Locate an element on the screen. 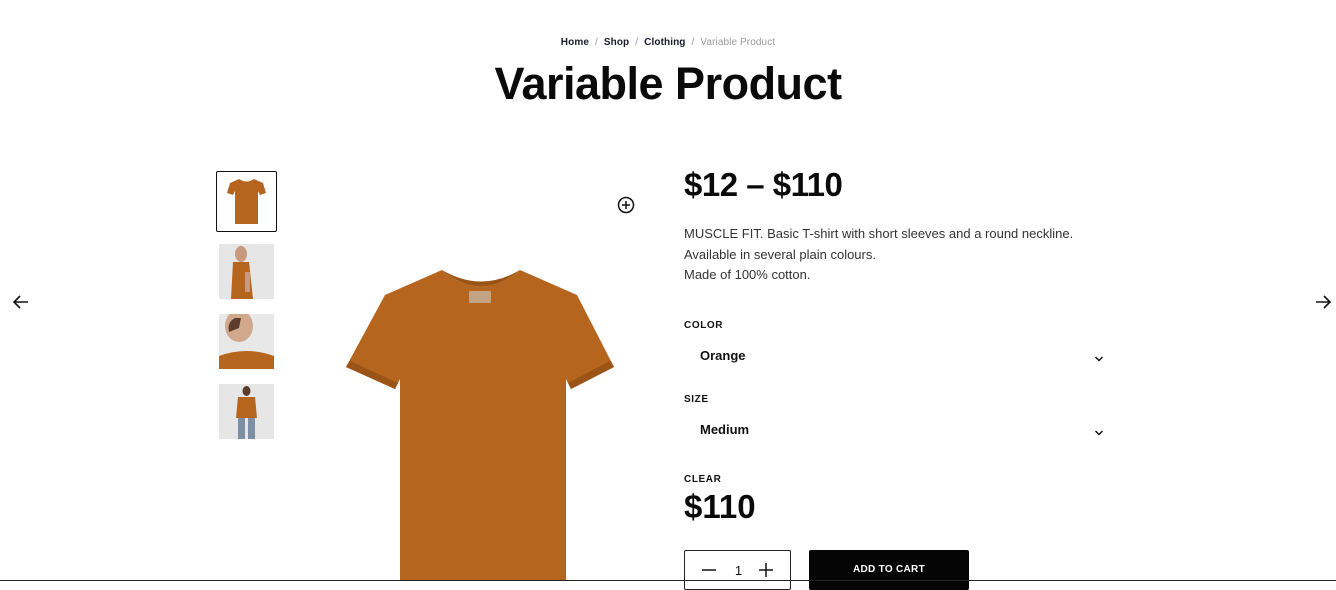 The width and height of the screenshot is (1336, 590). page-title: Variable Product is located at coordinates (668, 83).